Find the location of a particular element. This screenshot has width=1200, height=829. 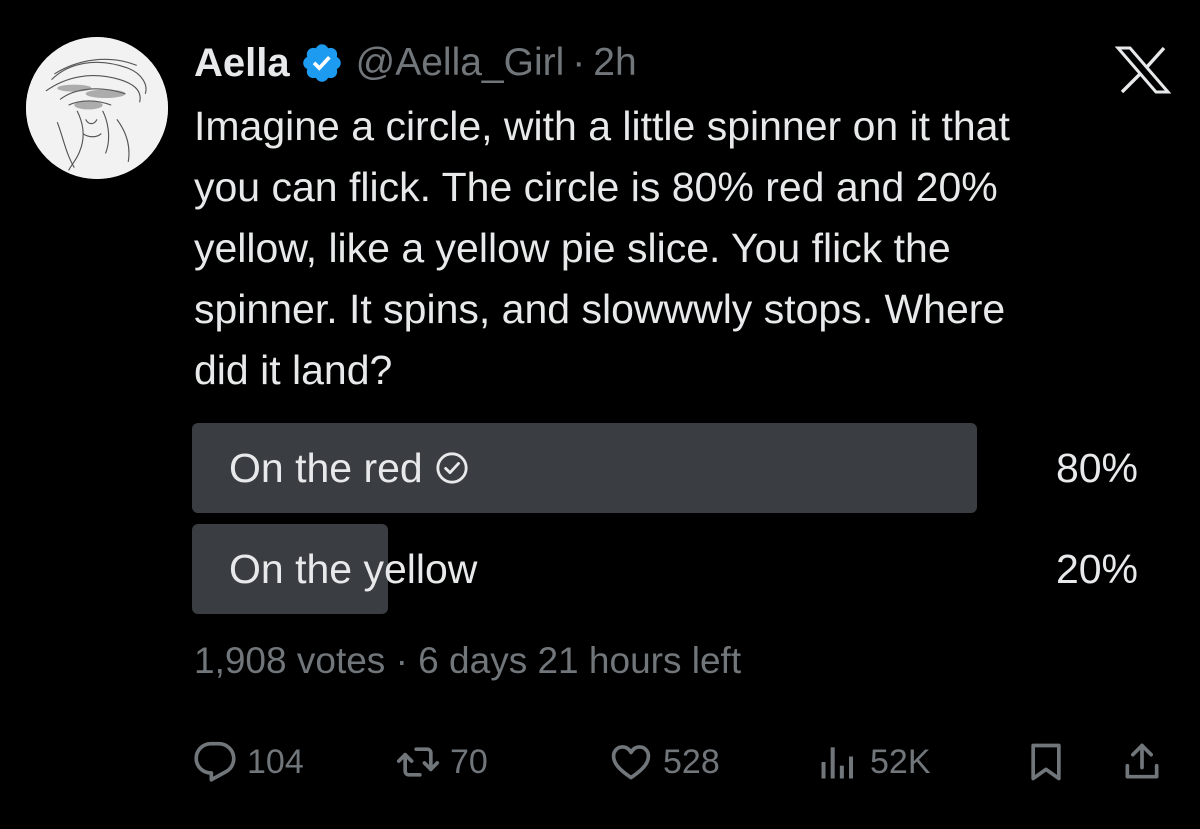

avatar is located at coordinates (97, 108).